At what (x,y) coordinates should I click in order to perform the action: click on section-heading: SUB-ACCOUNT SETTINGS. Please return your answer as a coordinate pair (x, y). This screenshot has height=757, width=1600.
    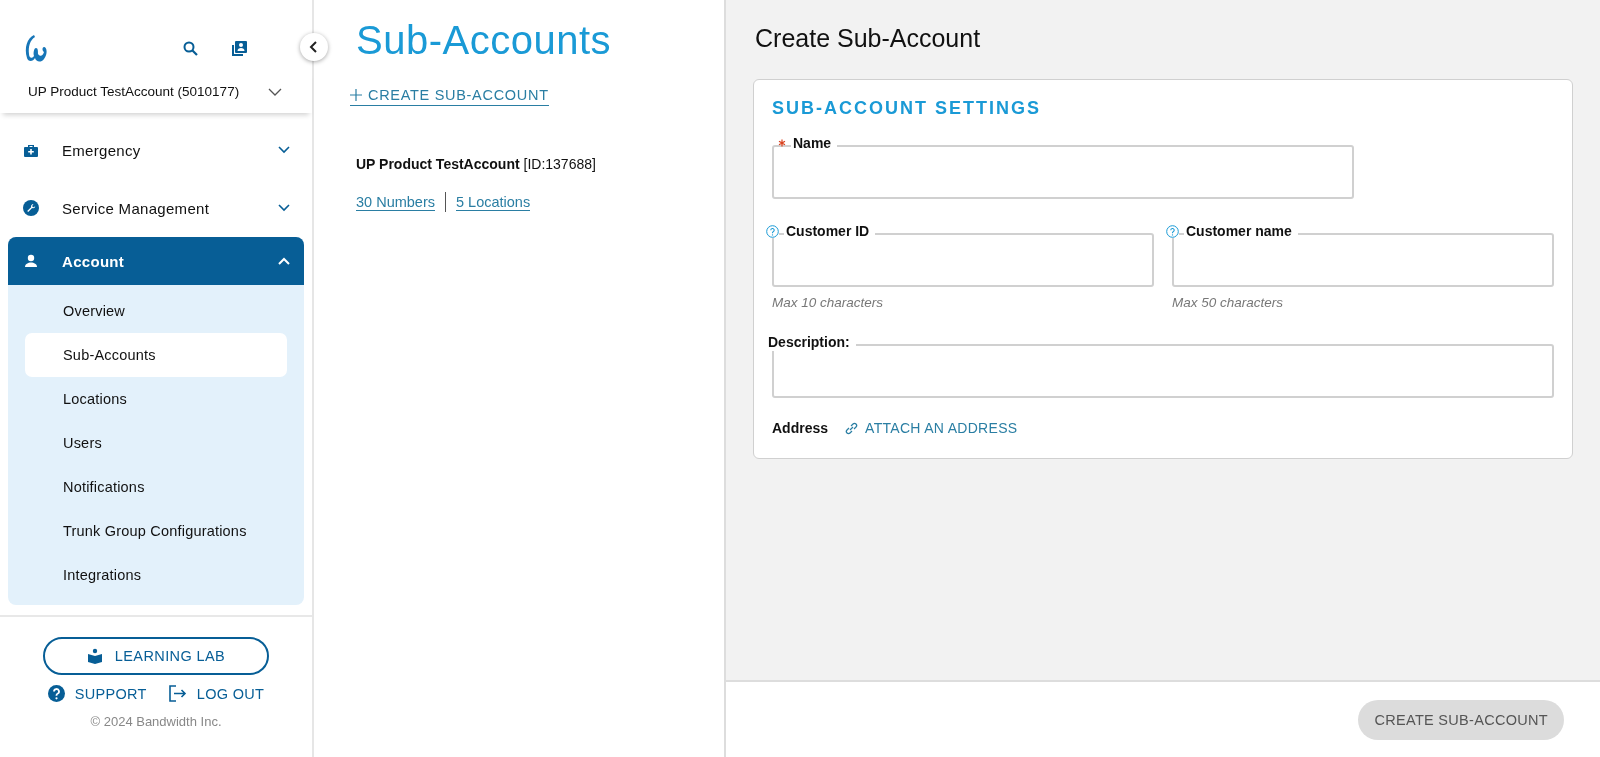
    Looking at the image, I should click on (907, 108).